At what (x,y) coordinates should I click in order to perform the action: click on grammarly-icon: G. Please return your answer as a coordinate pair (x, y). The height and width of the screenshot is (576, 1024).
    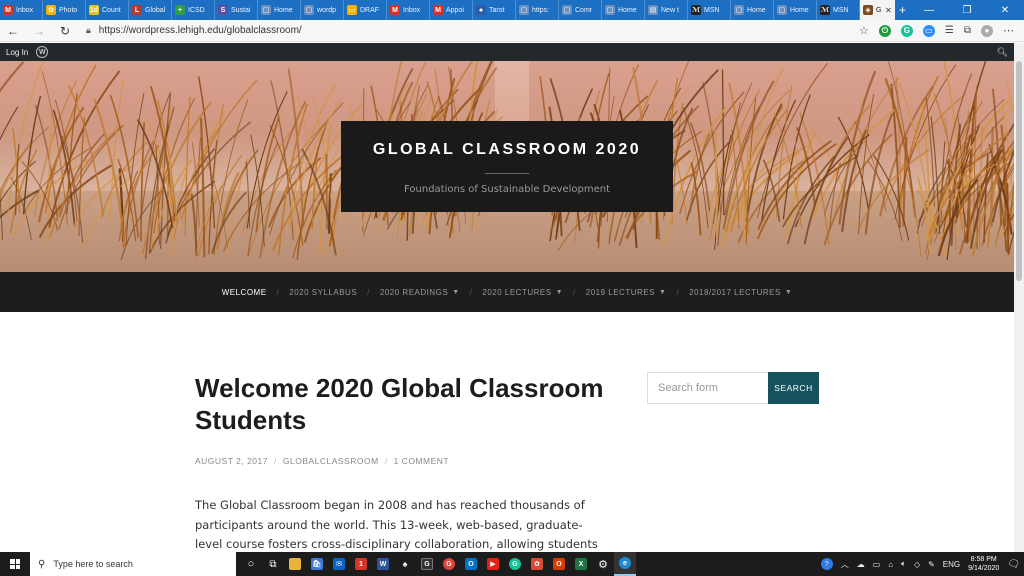
    Looking at the image, I should click on (906, 30).